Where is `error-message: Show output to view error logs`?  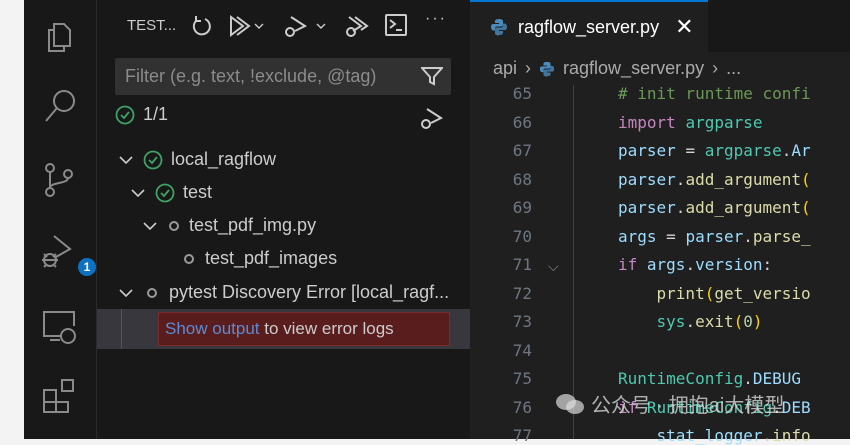
error-message: Show output to view error logs is located at coordinates (304, 329).